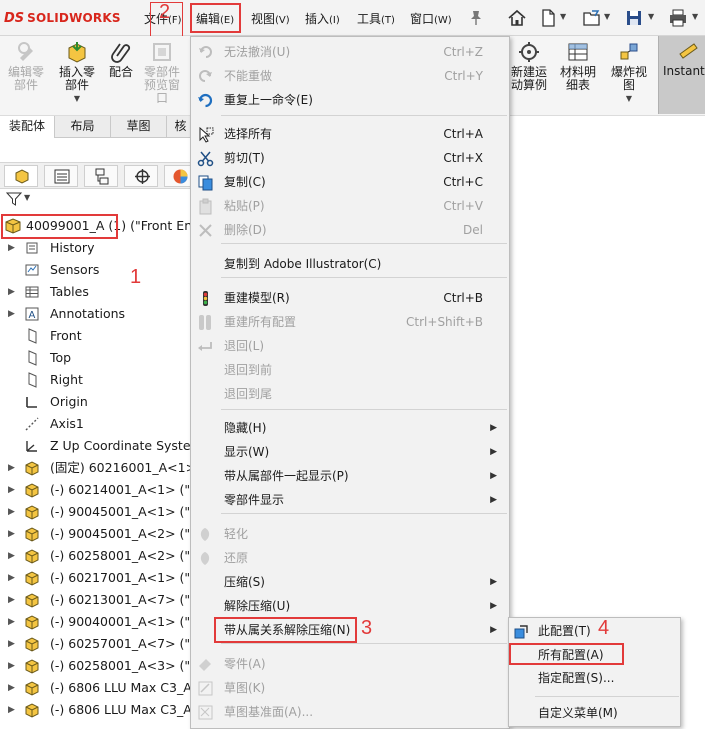 The image size is (705, 729). What do you see at coordinates (350, 298) in the screenshot?
I see `menu-item-rebuild: 重建模型(R) Ctrl+B` at bounding box center [350, 298].